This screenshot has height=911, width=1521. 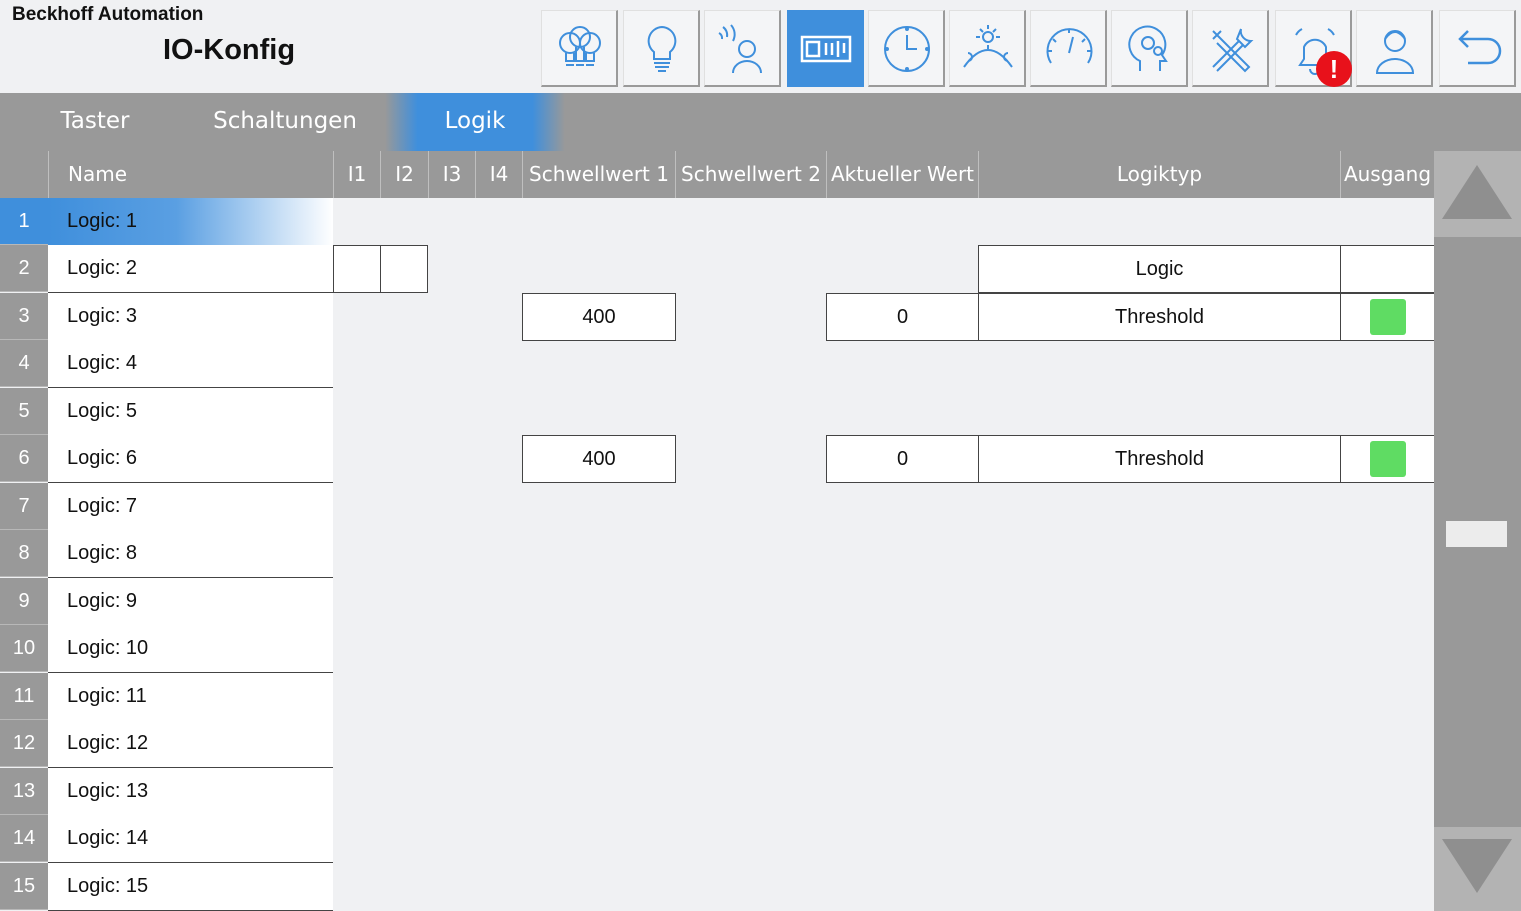 What do you see at coordinates (24, 791) in the screenshot?
I see `row-number: 13` at bounding box center [24, 791].